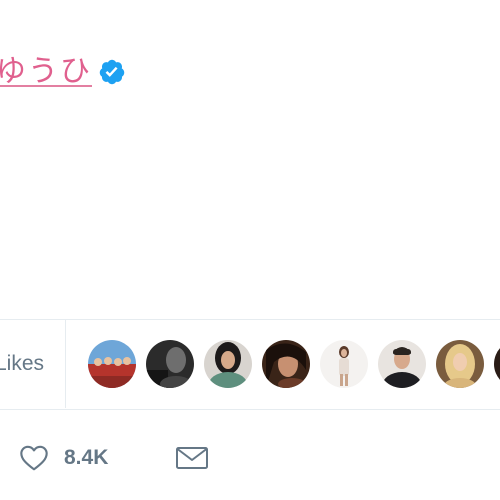 Image resolution: width=500 pixels, height=500 pixels. What do you see at coordinates (86, 457) in the screenshot?
I see `like-count: 8.4K` at bounding box center [86, 457].